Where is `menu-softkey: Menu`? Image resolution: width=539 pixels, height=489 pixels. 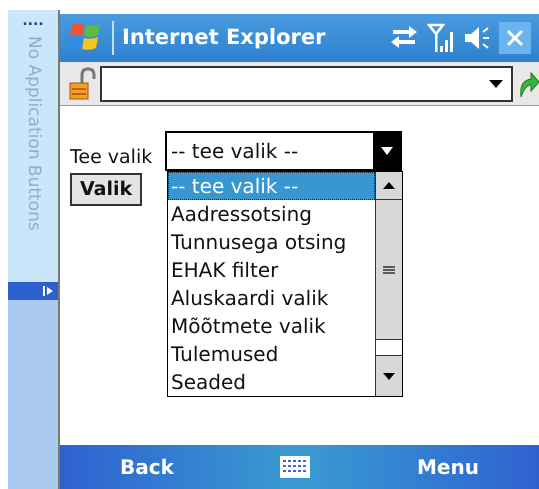
menu-softkey: Menu is located at coordinates (448, 467).